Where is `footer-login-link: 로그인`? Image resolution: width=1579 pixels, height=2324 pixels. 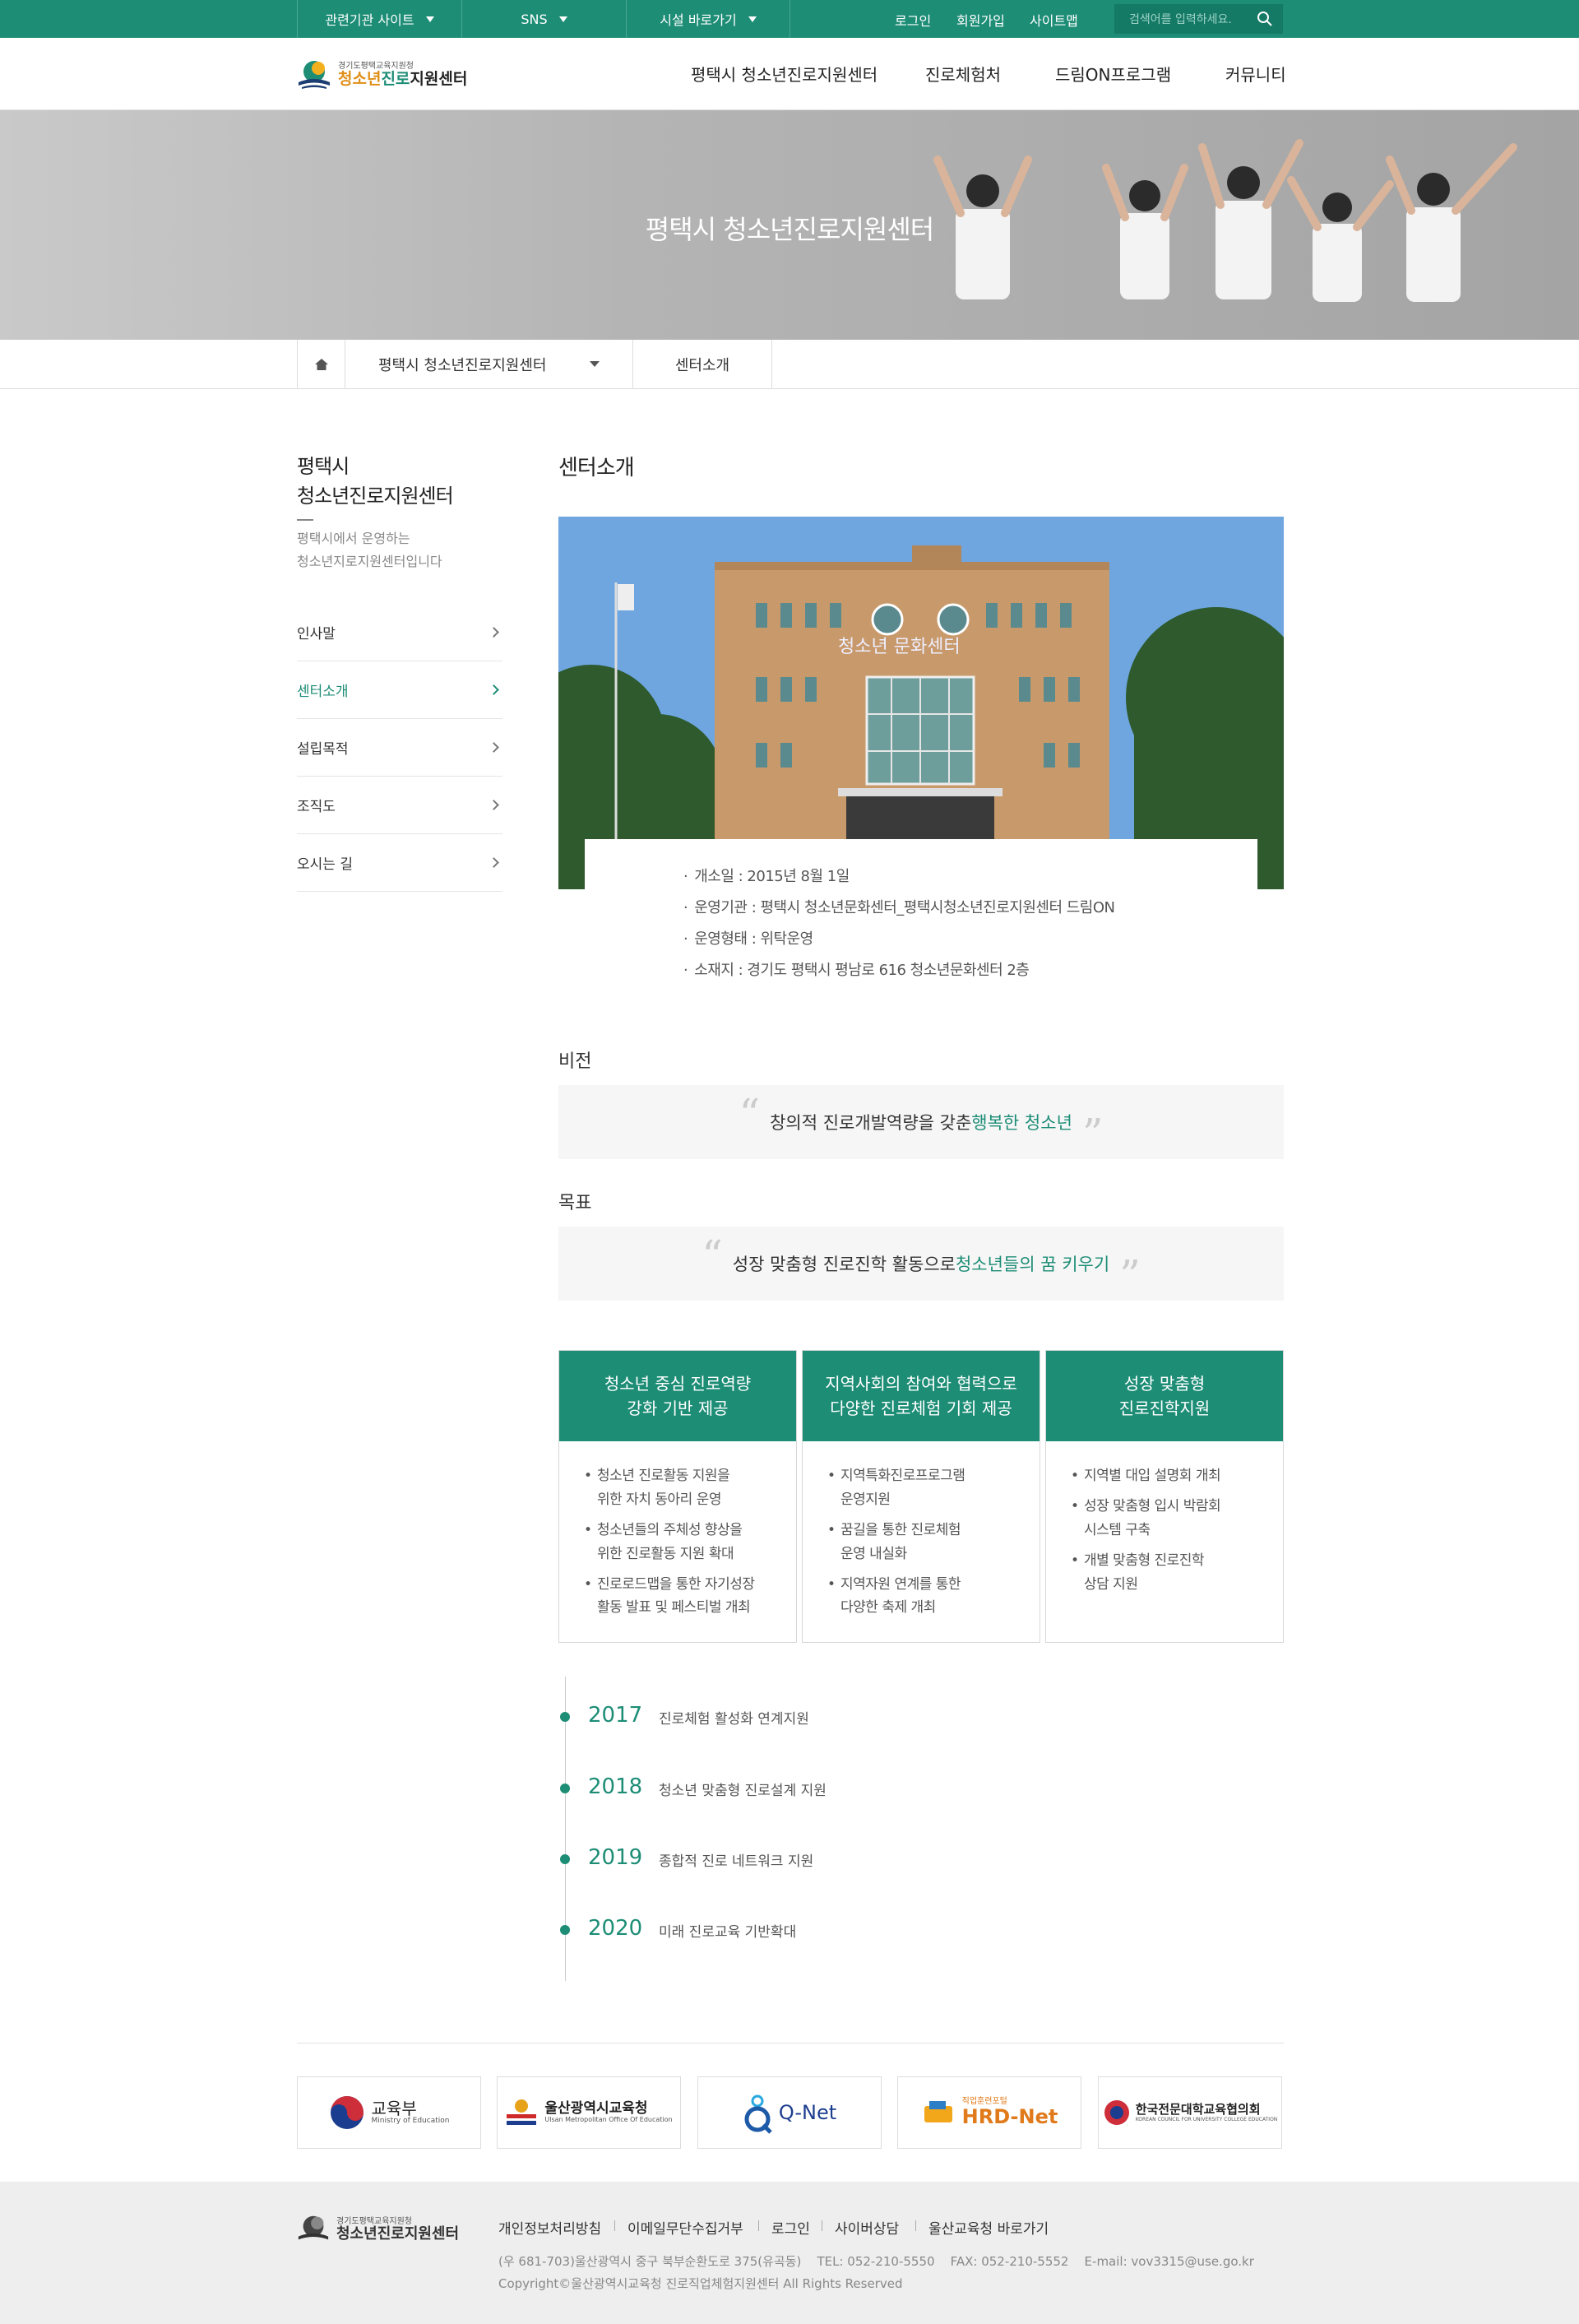
footer-login-link: 로그인 is located at coordinates (790, 2227).